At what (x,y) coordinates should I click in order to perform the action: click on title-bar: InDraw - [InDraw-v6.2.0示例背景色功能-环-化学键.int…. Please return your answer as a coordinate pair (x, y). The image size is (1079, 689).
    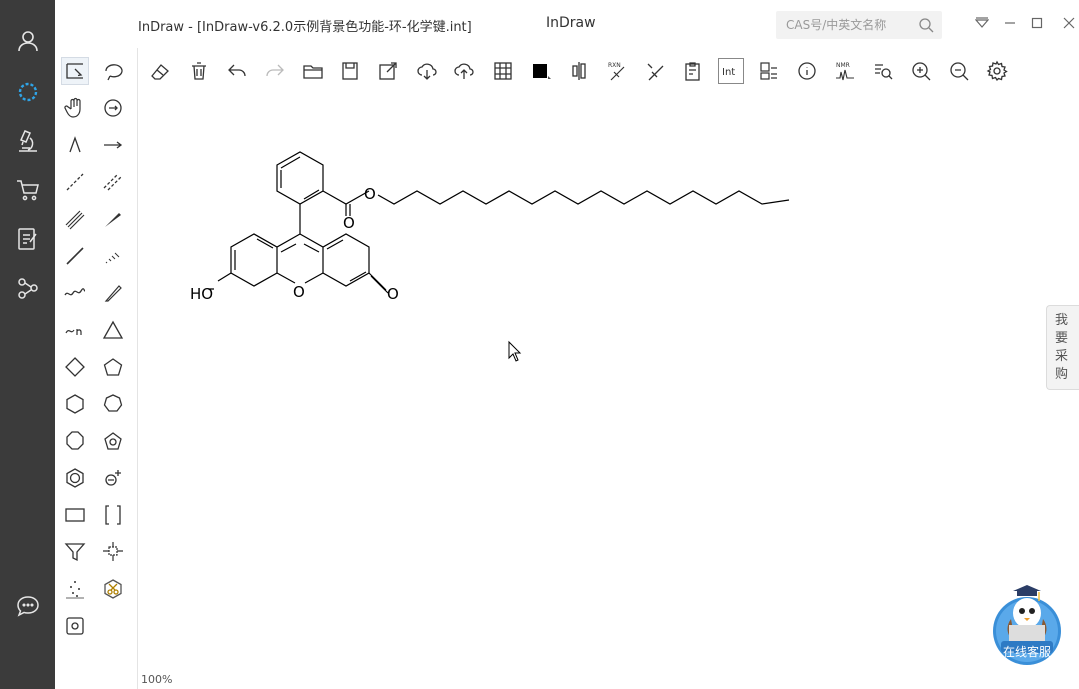
    Looking at the image, I should click on (567, 24).